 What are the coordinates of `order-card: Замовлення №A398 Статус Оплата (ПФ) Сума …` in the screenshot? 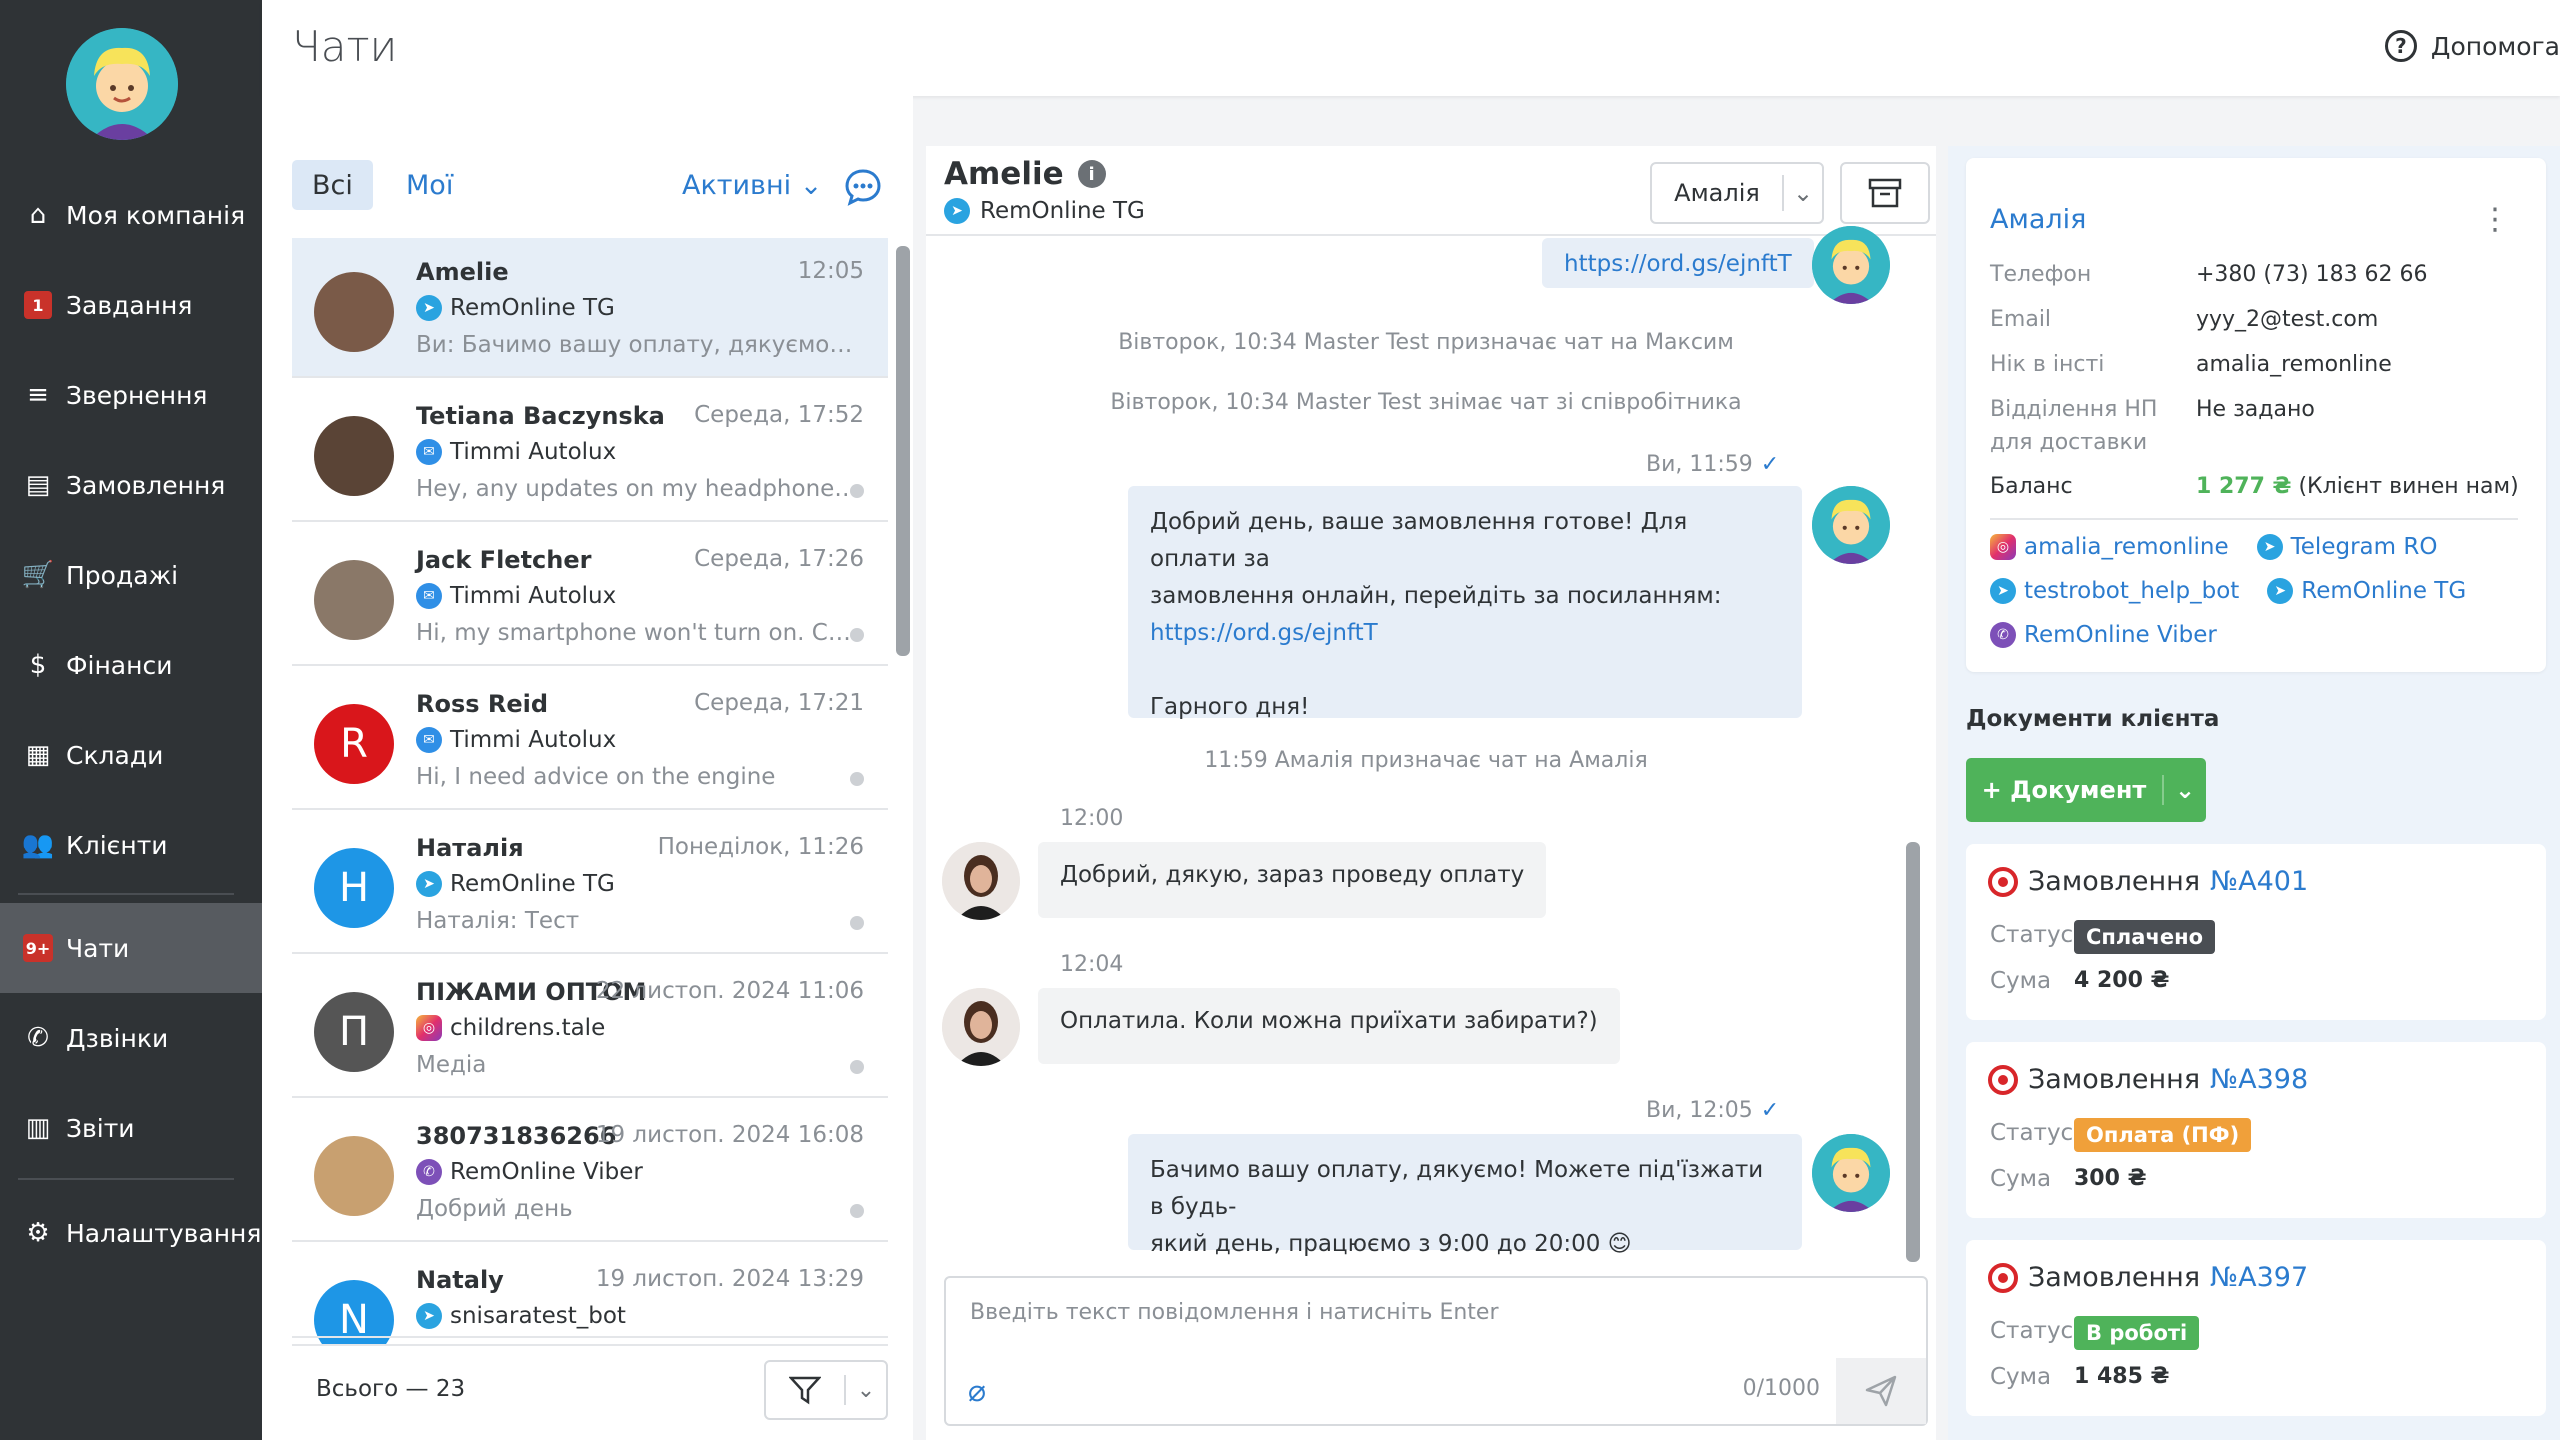 It's located at (2256, 1130).